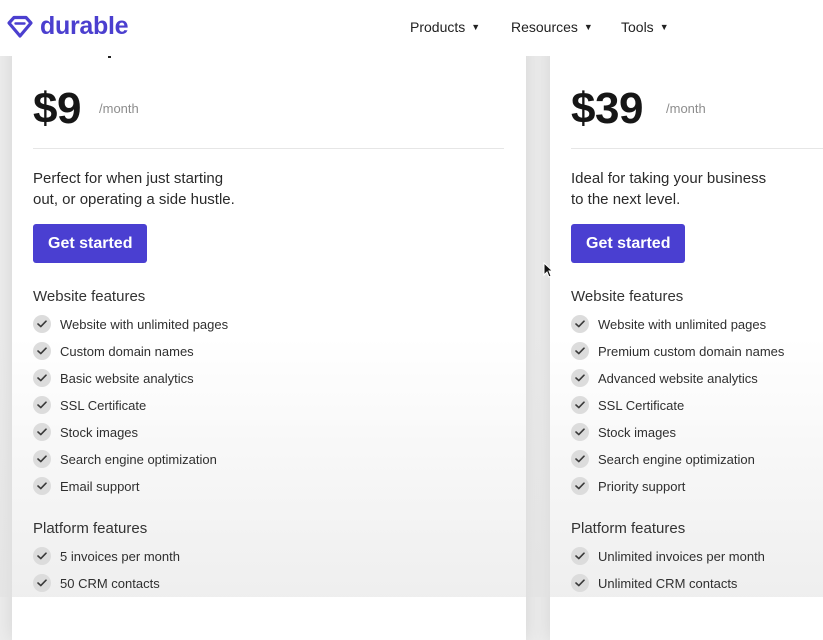  What do you see at coordinates (678, 378) in the screenshot?
I see `feature-label: Advanced website analytics` at bounding box center [678, 378].